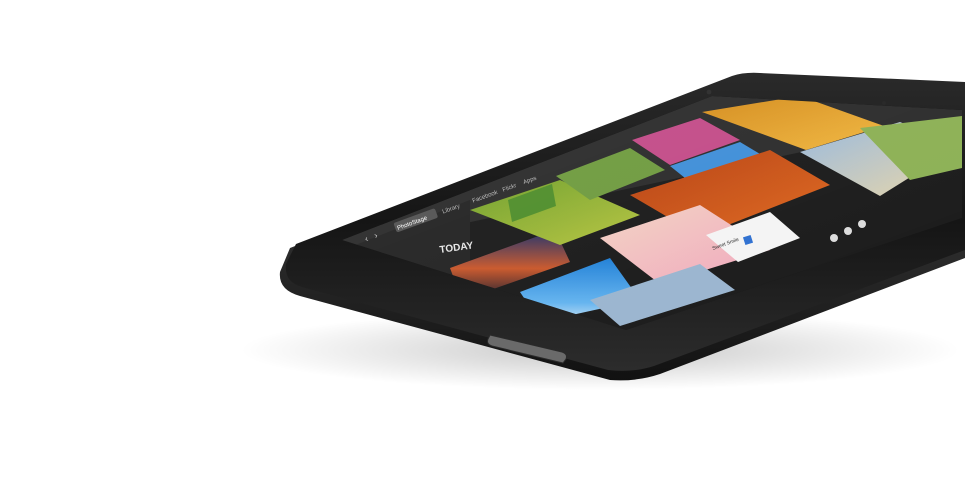  I want to click on front-camera-icon, so click(709, 92).